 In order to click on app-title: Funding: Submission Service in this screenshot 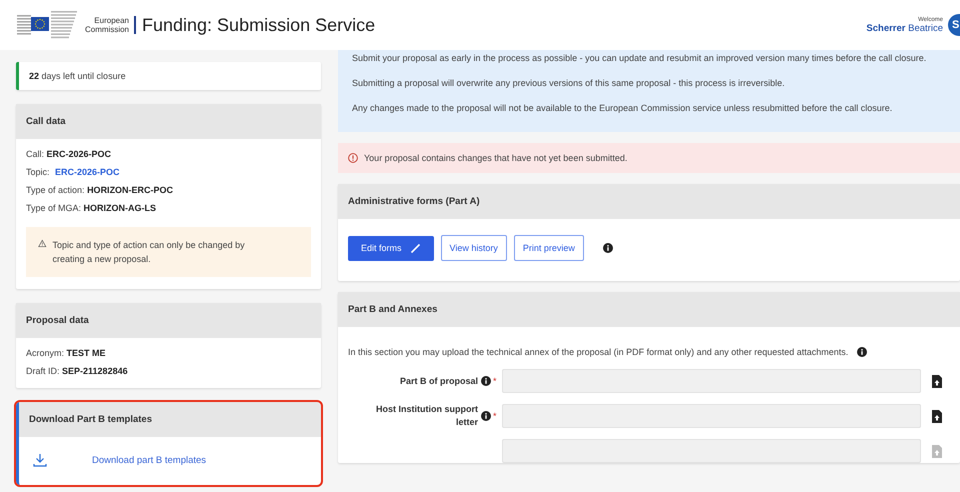, I will do `click(259, 25)`.